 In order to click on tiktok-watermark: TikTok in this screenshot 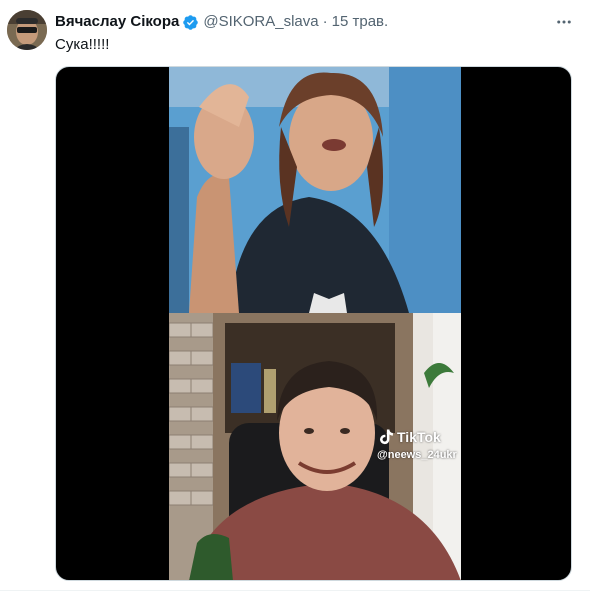, I will do `click(409, 437)`.